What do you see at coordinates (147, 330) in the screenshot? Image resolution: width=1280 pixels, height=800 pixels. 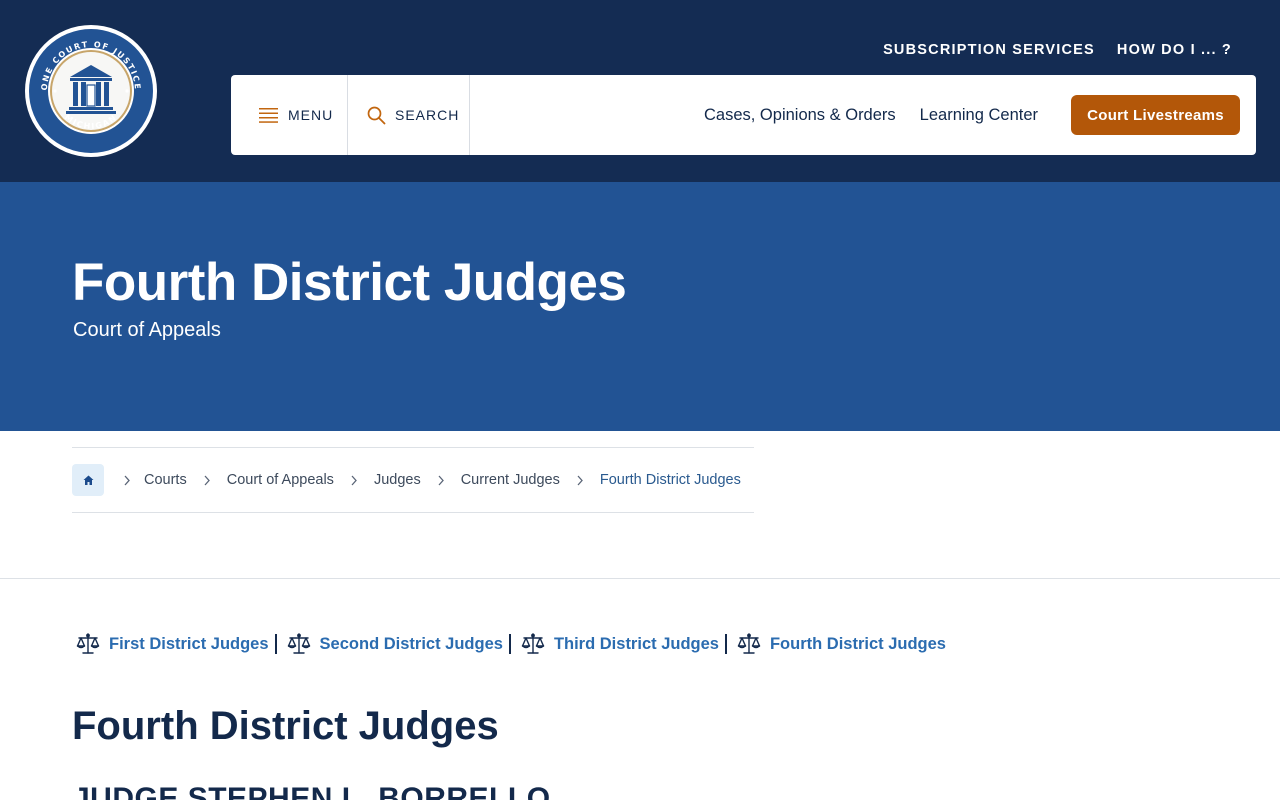 I see `page-subtitle: Court of Appeals` at bounding box center [147, 330].